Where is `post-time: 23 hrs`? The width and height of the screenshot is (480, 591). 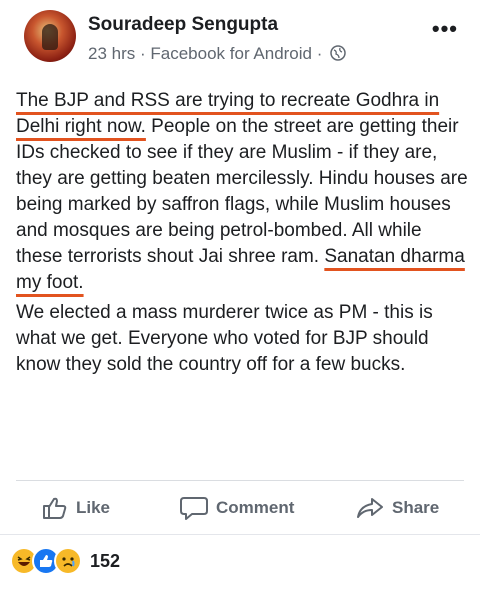
post-time: 23 hrs is located at coordinates (111, 53).